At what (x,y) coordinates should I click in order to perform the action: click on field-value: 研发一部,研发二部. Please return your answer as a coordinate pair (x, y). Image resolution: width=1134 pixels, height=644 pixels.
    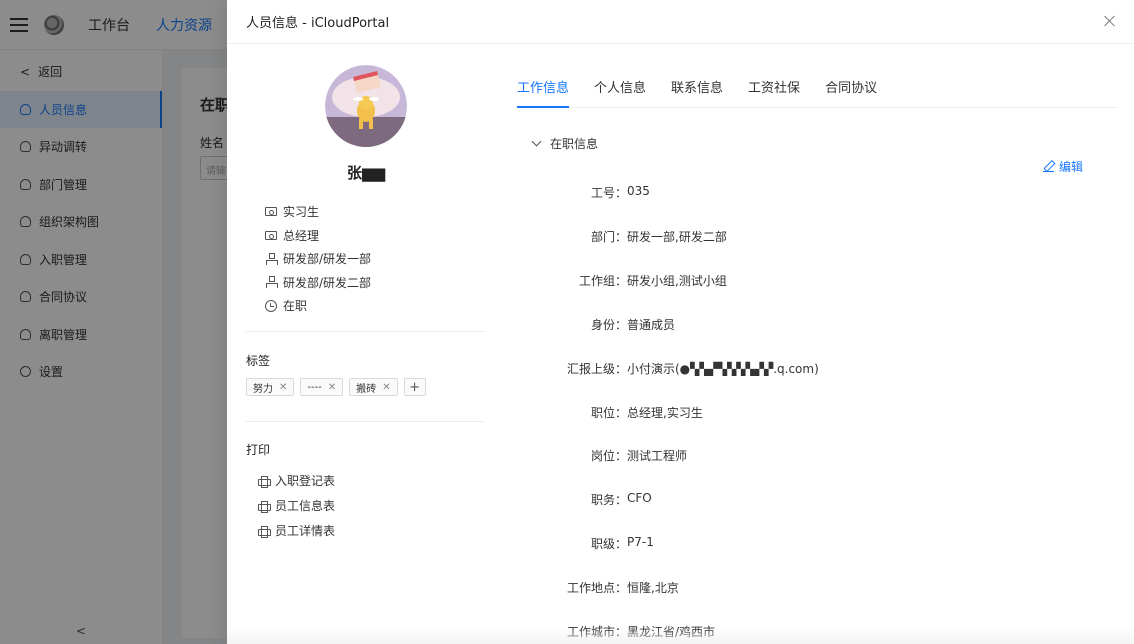
    Looking at the image, I should click on (677, 237).